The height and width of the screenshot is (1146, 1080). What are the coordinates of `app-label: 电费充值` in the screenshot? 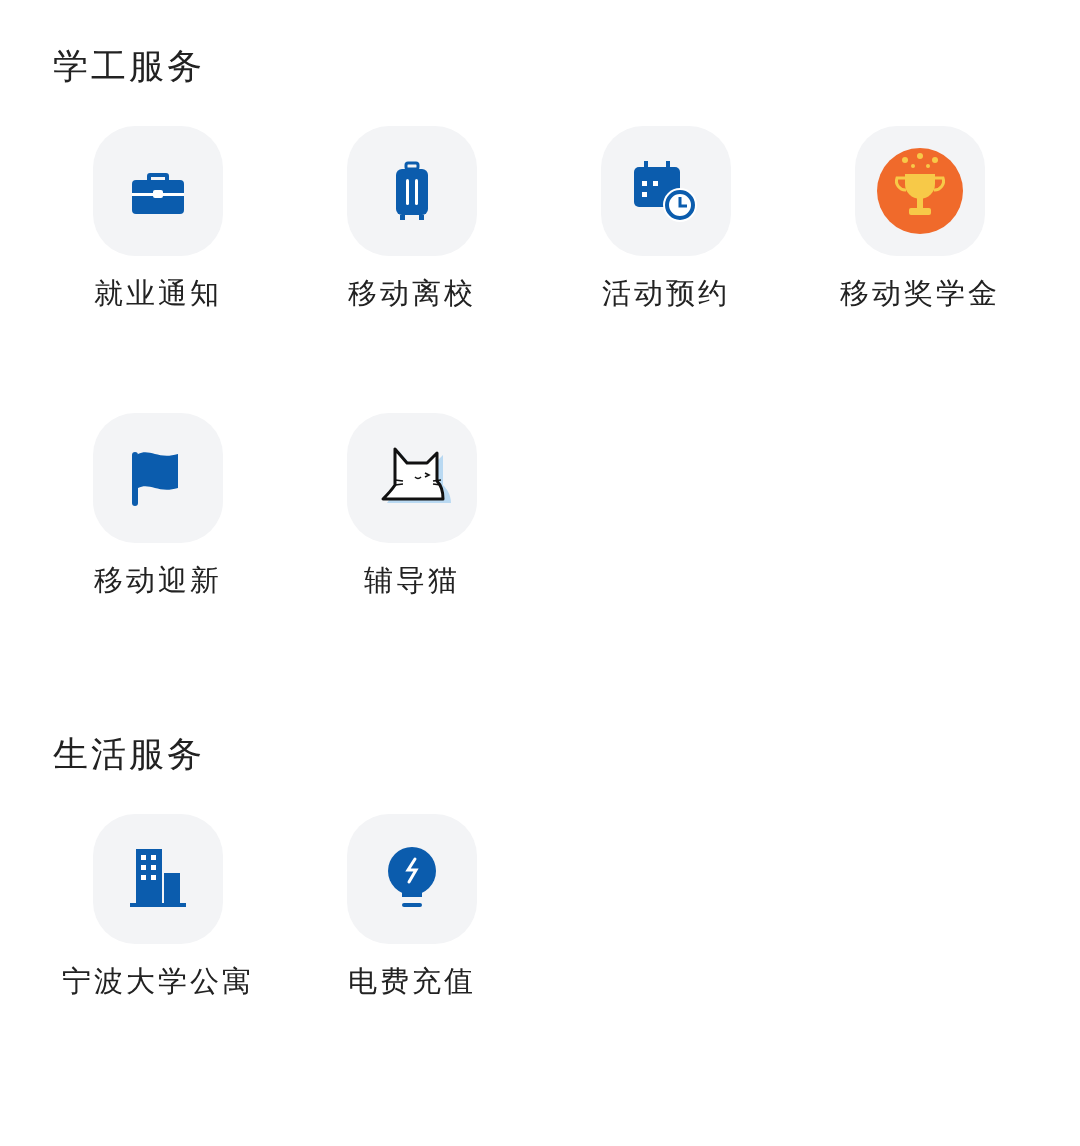 It's located at (412, 981).